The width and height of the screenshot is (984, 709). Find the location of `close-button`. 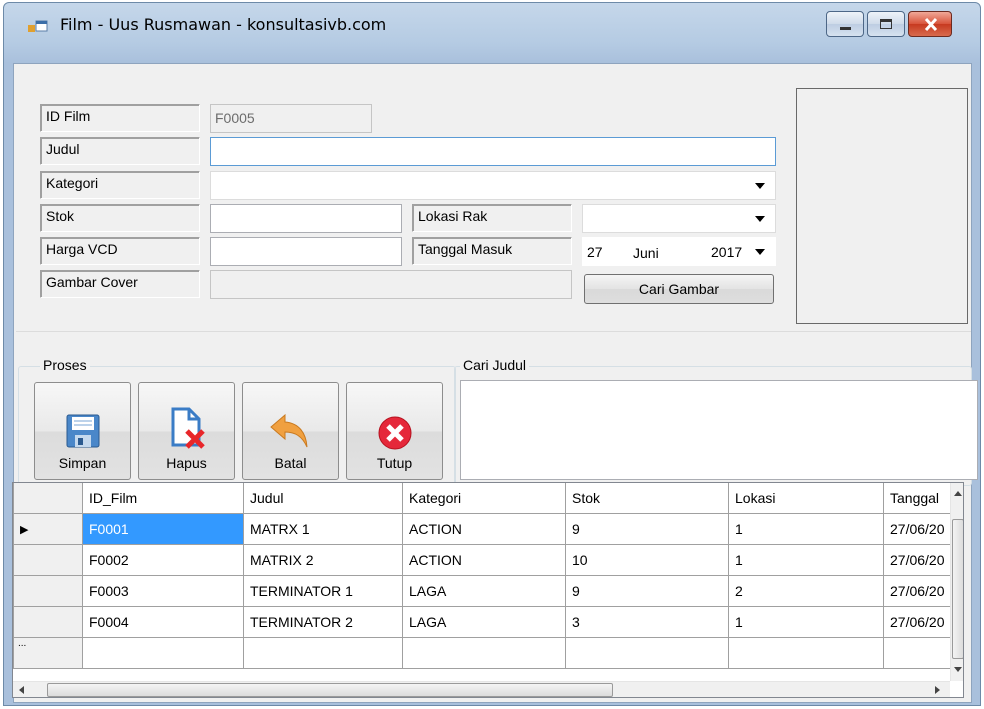

close-button is located at coordinates (930, 24).